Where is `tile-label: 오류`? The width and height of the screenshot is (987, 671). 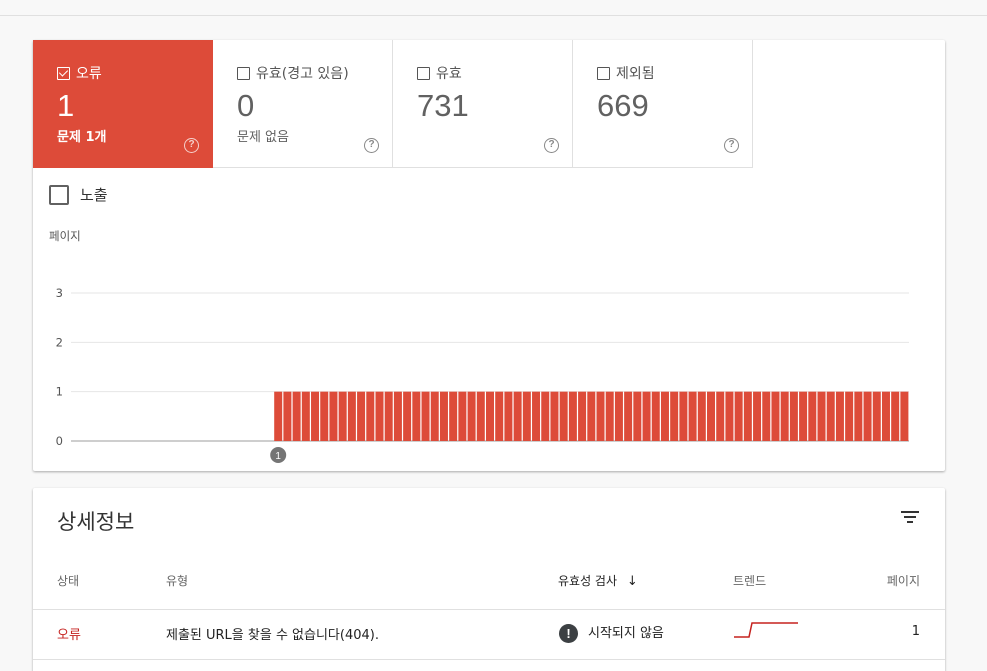 tile-label: 오류 is located at coordinates (89, 74).